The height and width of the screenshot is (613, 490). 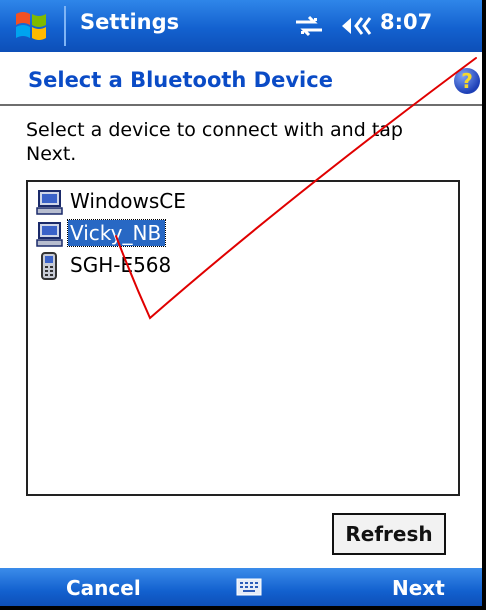 I want to click on device-label: SGH-E568, so click(x=121, y=265).